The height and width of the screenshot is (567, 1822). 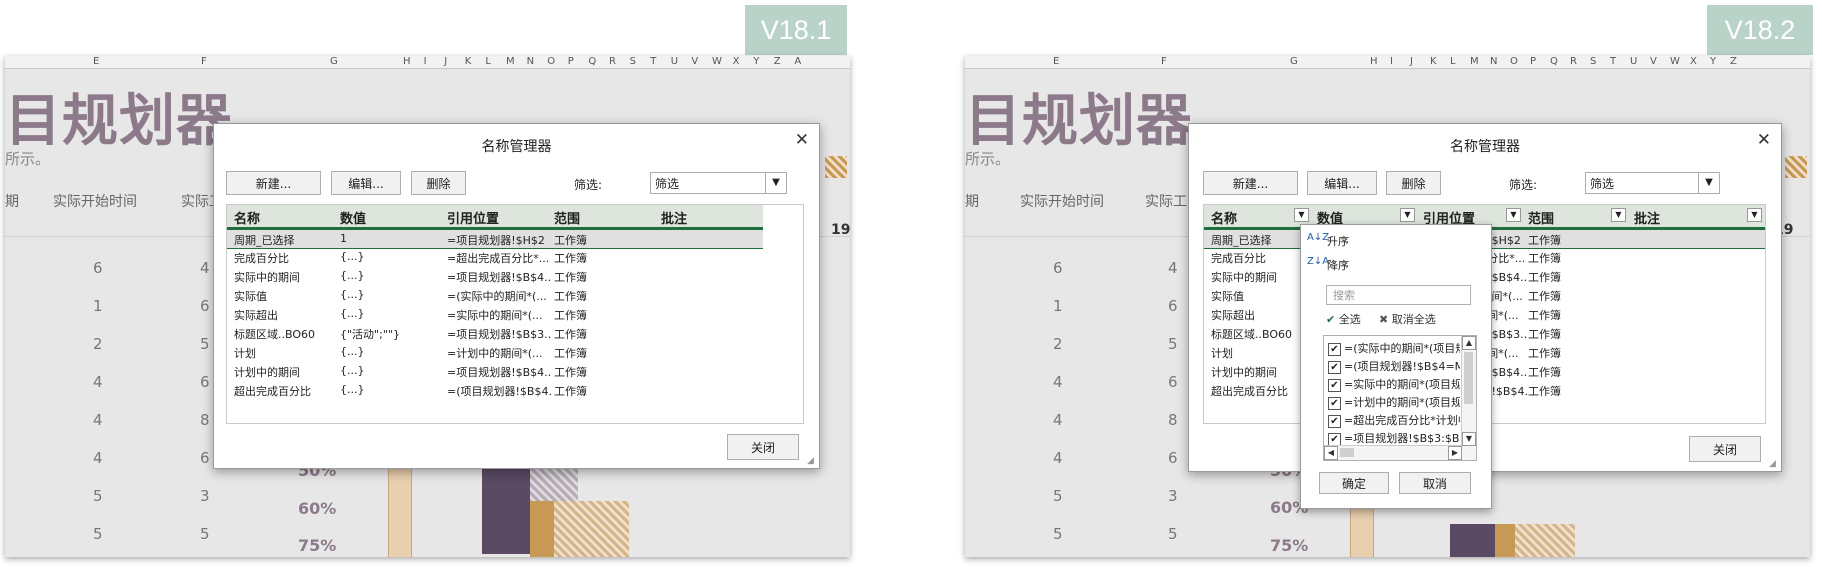 I want to click on col-ref-header: 引用位置, so click(x=473, y=217).